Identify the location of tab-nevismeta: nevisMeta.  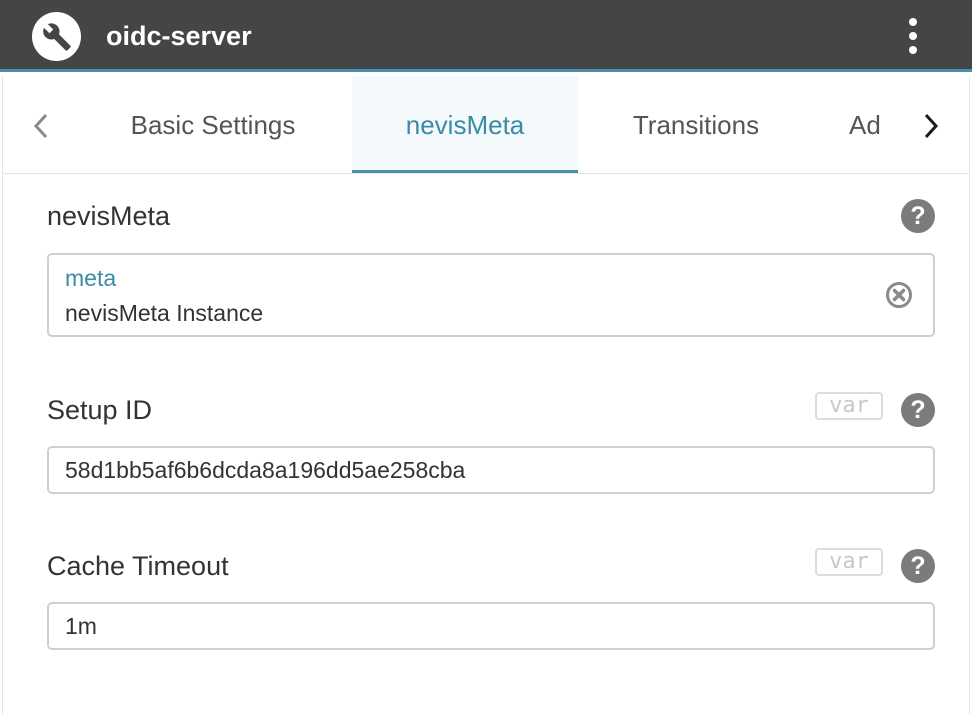
(465, 124).